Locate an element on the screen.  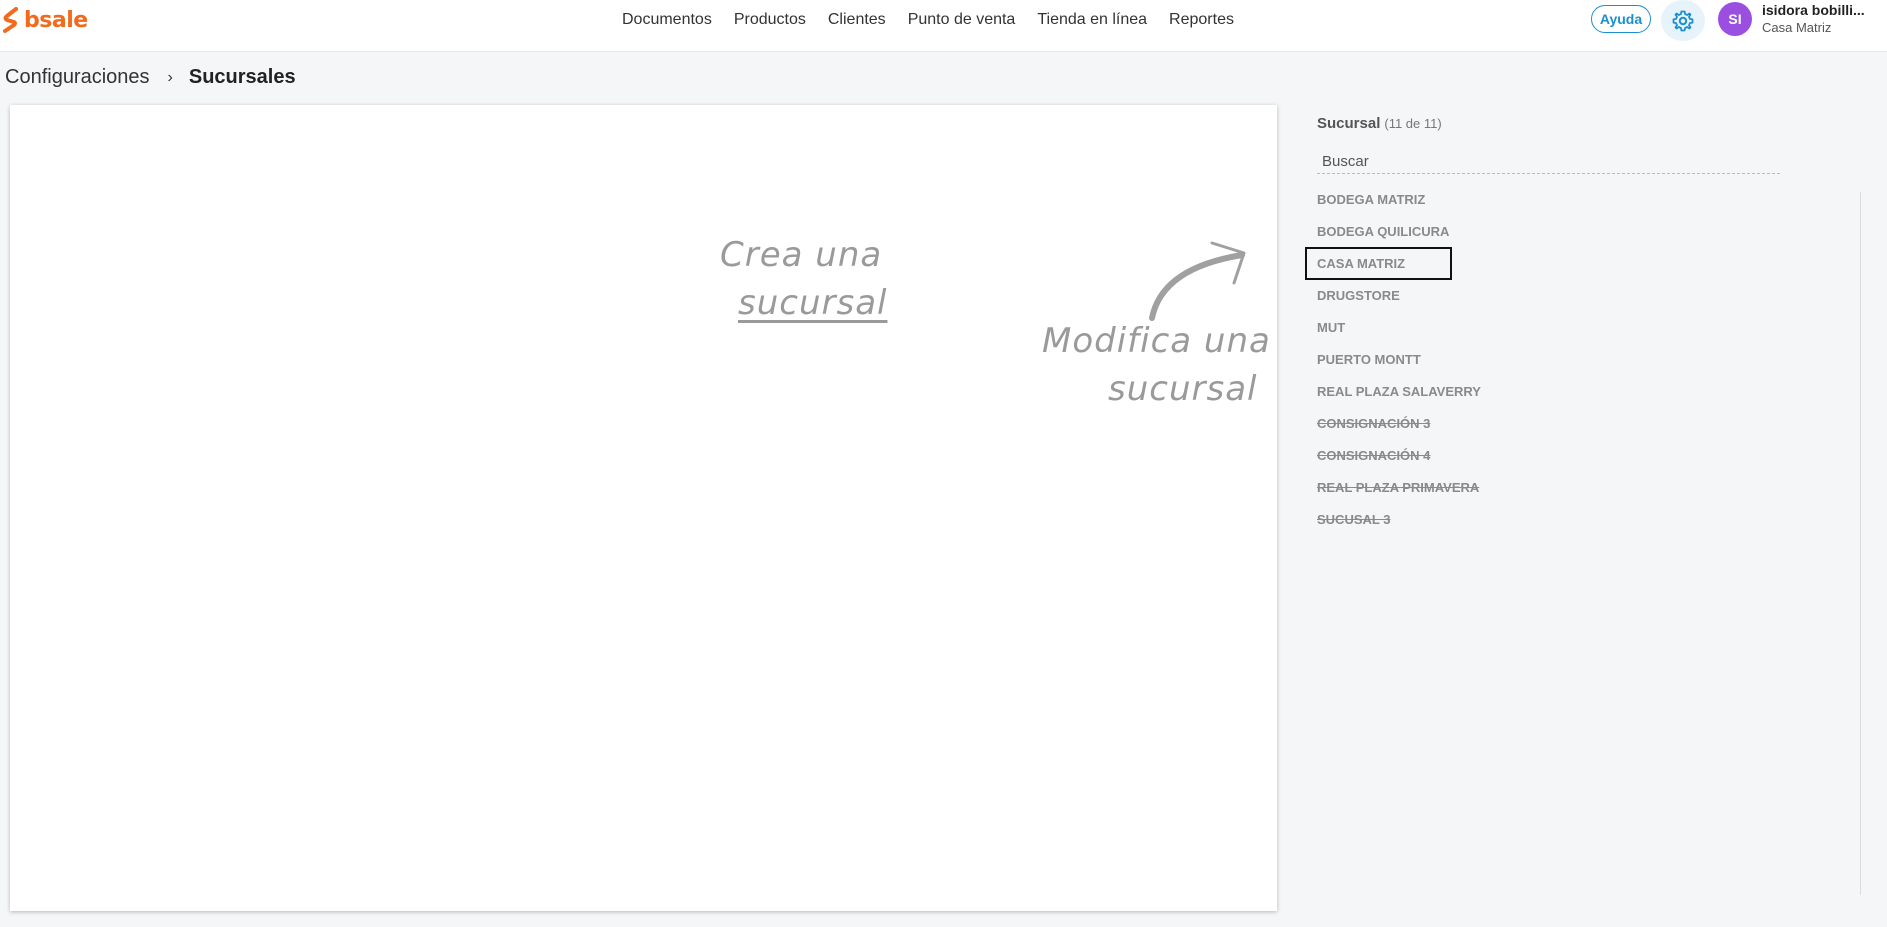
bsale-logo-icon is located at coordinates (10, 20).